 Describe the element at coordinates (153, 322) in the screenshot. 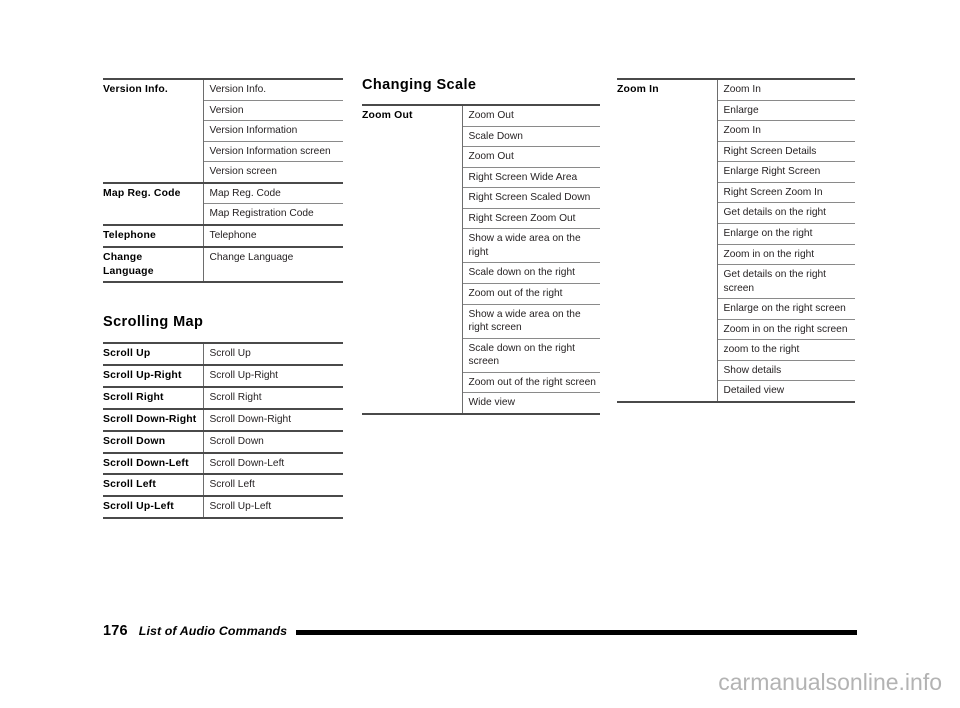

I see `section-heading-scrolling-map: Scrolling Map` at that location.